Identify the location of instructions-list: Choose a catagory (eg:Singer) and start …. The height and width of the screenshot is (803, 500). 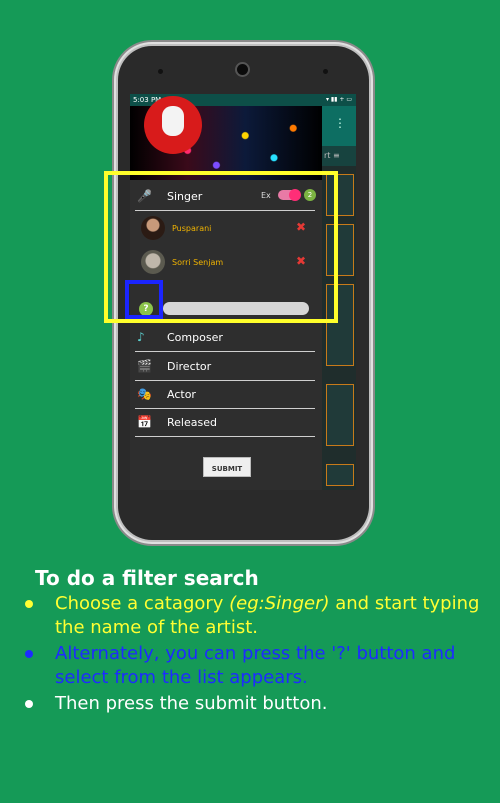
(255, 655).